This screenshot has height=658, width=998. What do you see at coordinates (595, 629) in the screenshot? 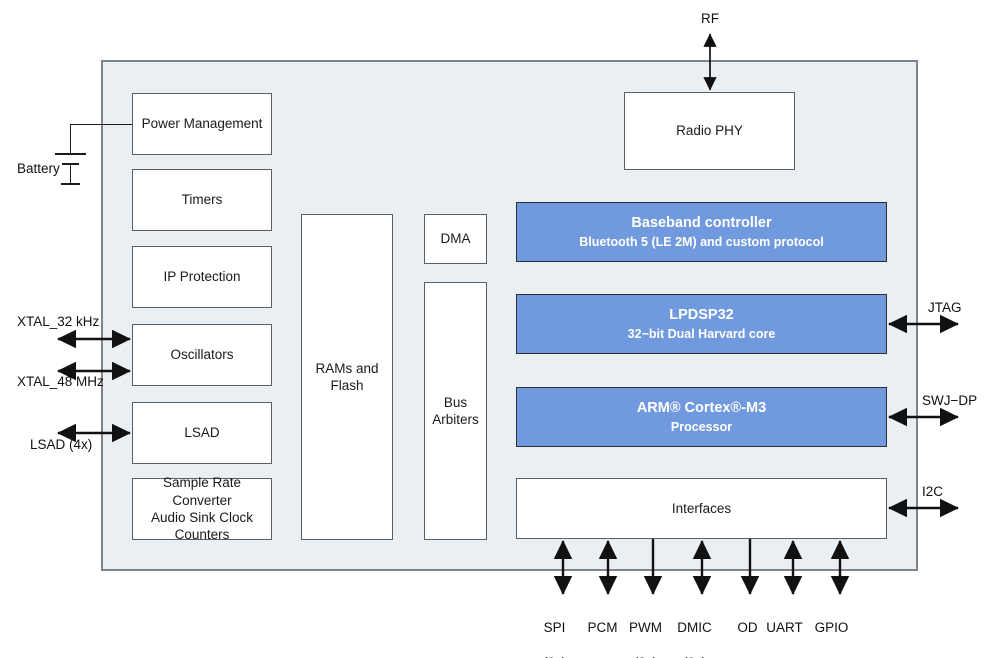
I see `label-pin-pcm: PCM` at bounding box center [595, 629].